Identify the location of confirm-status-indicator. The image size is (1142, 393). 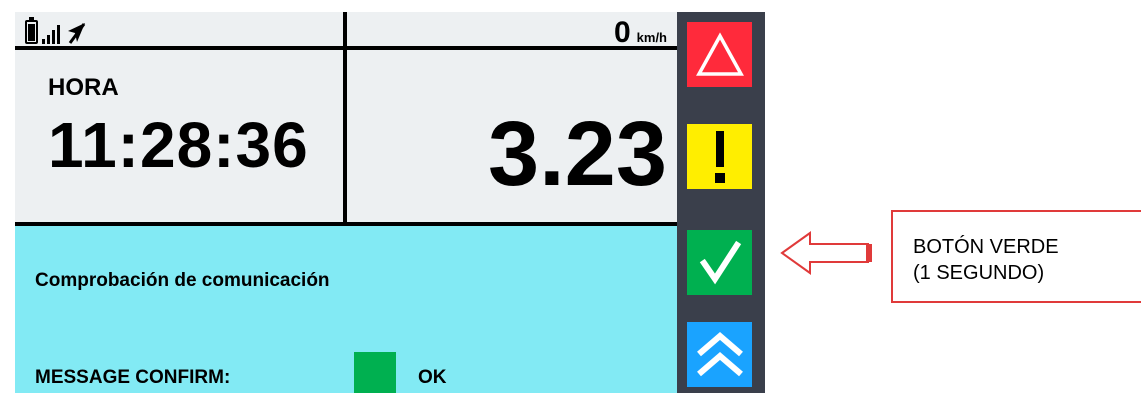
(375, 372).